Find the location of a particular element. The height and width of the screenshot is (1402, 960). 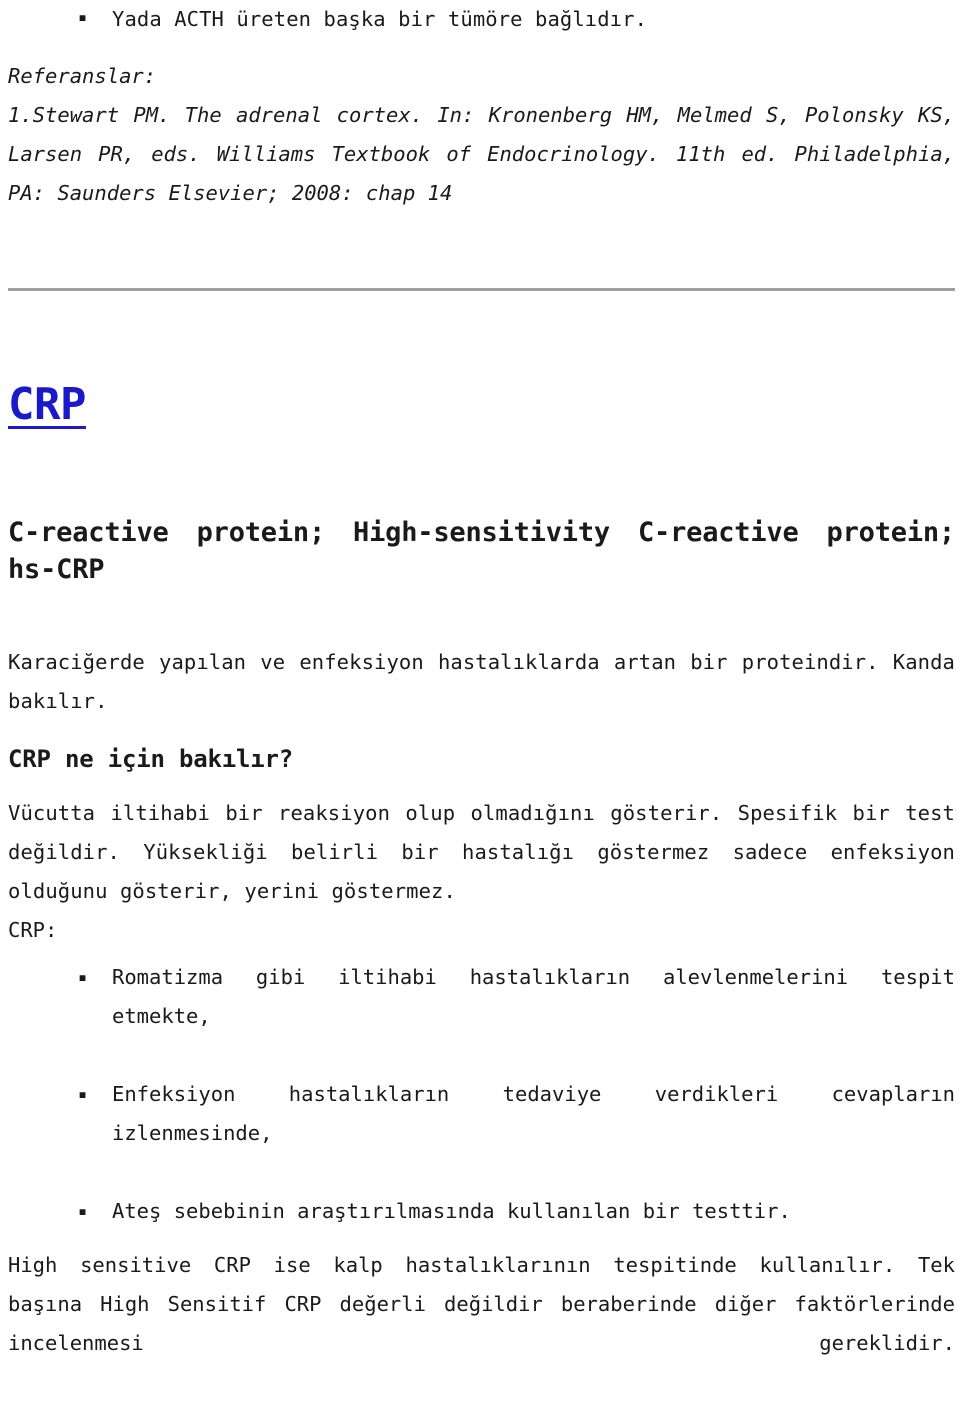

article-anchor-heading: CRP is located at coordinates (481, 404).